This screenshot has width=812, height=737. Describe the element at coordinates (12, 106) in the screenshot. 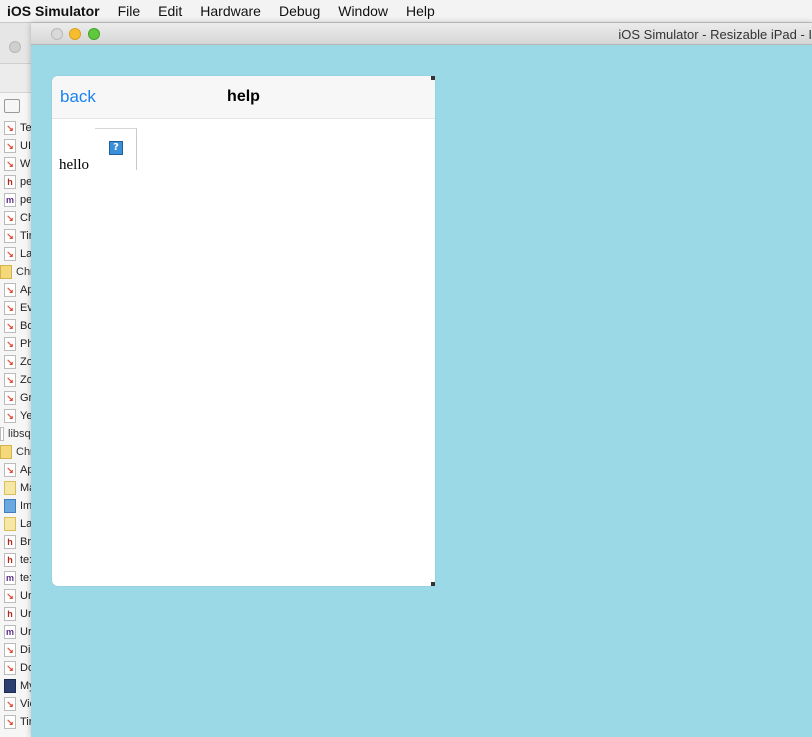

I see `hierarchy-icon` at that location.